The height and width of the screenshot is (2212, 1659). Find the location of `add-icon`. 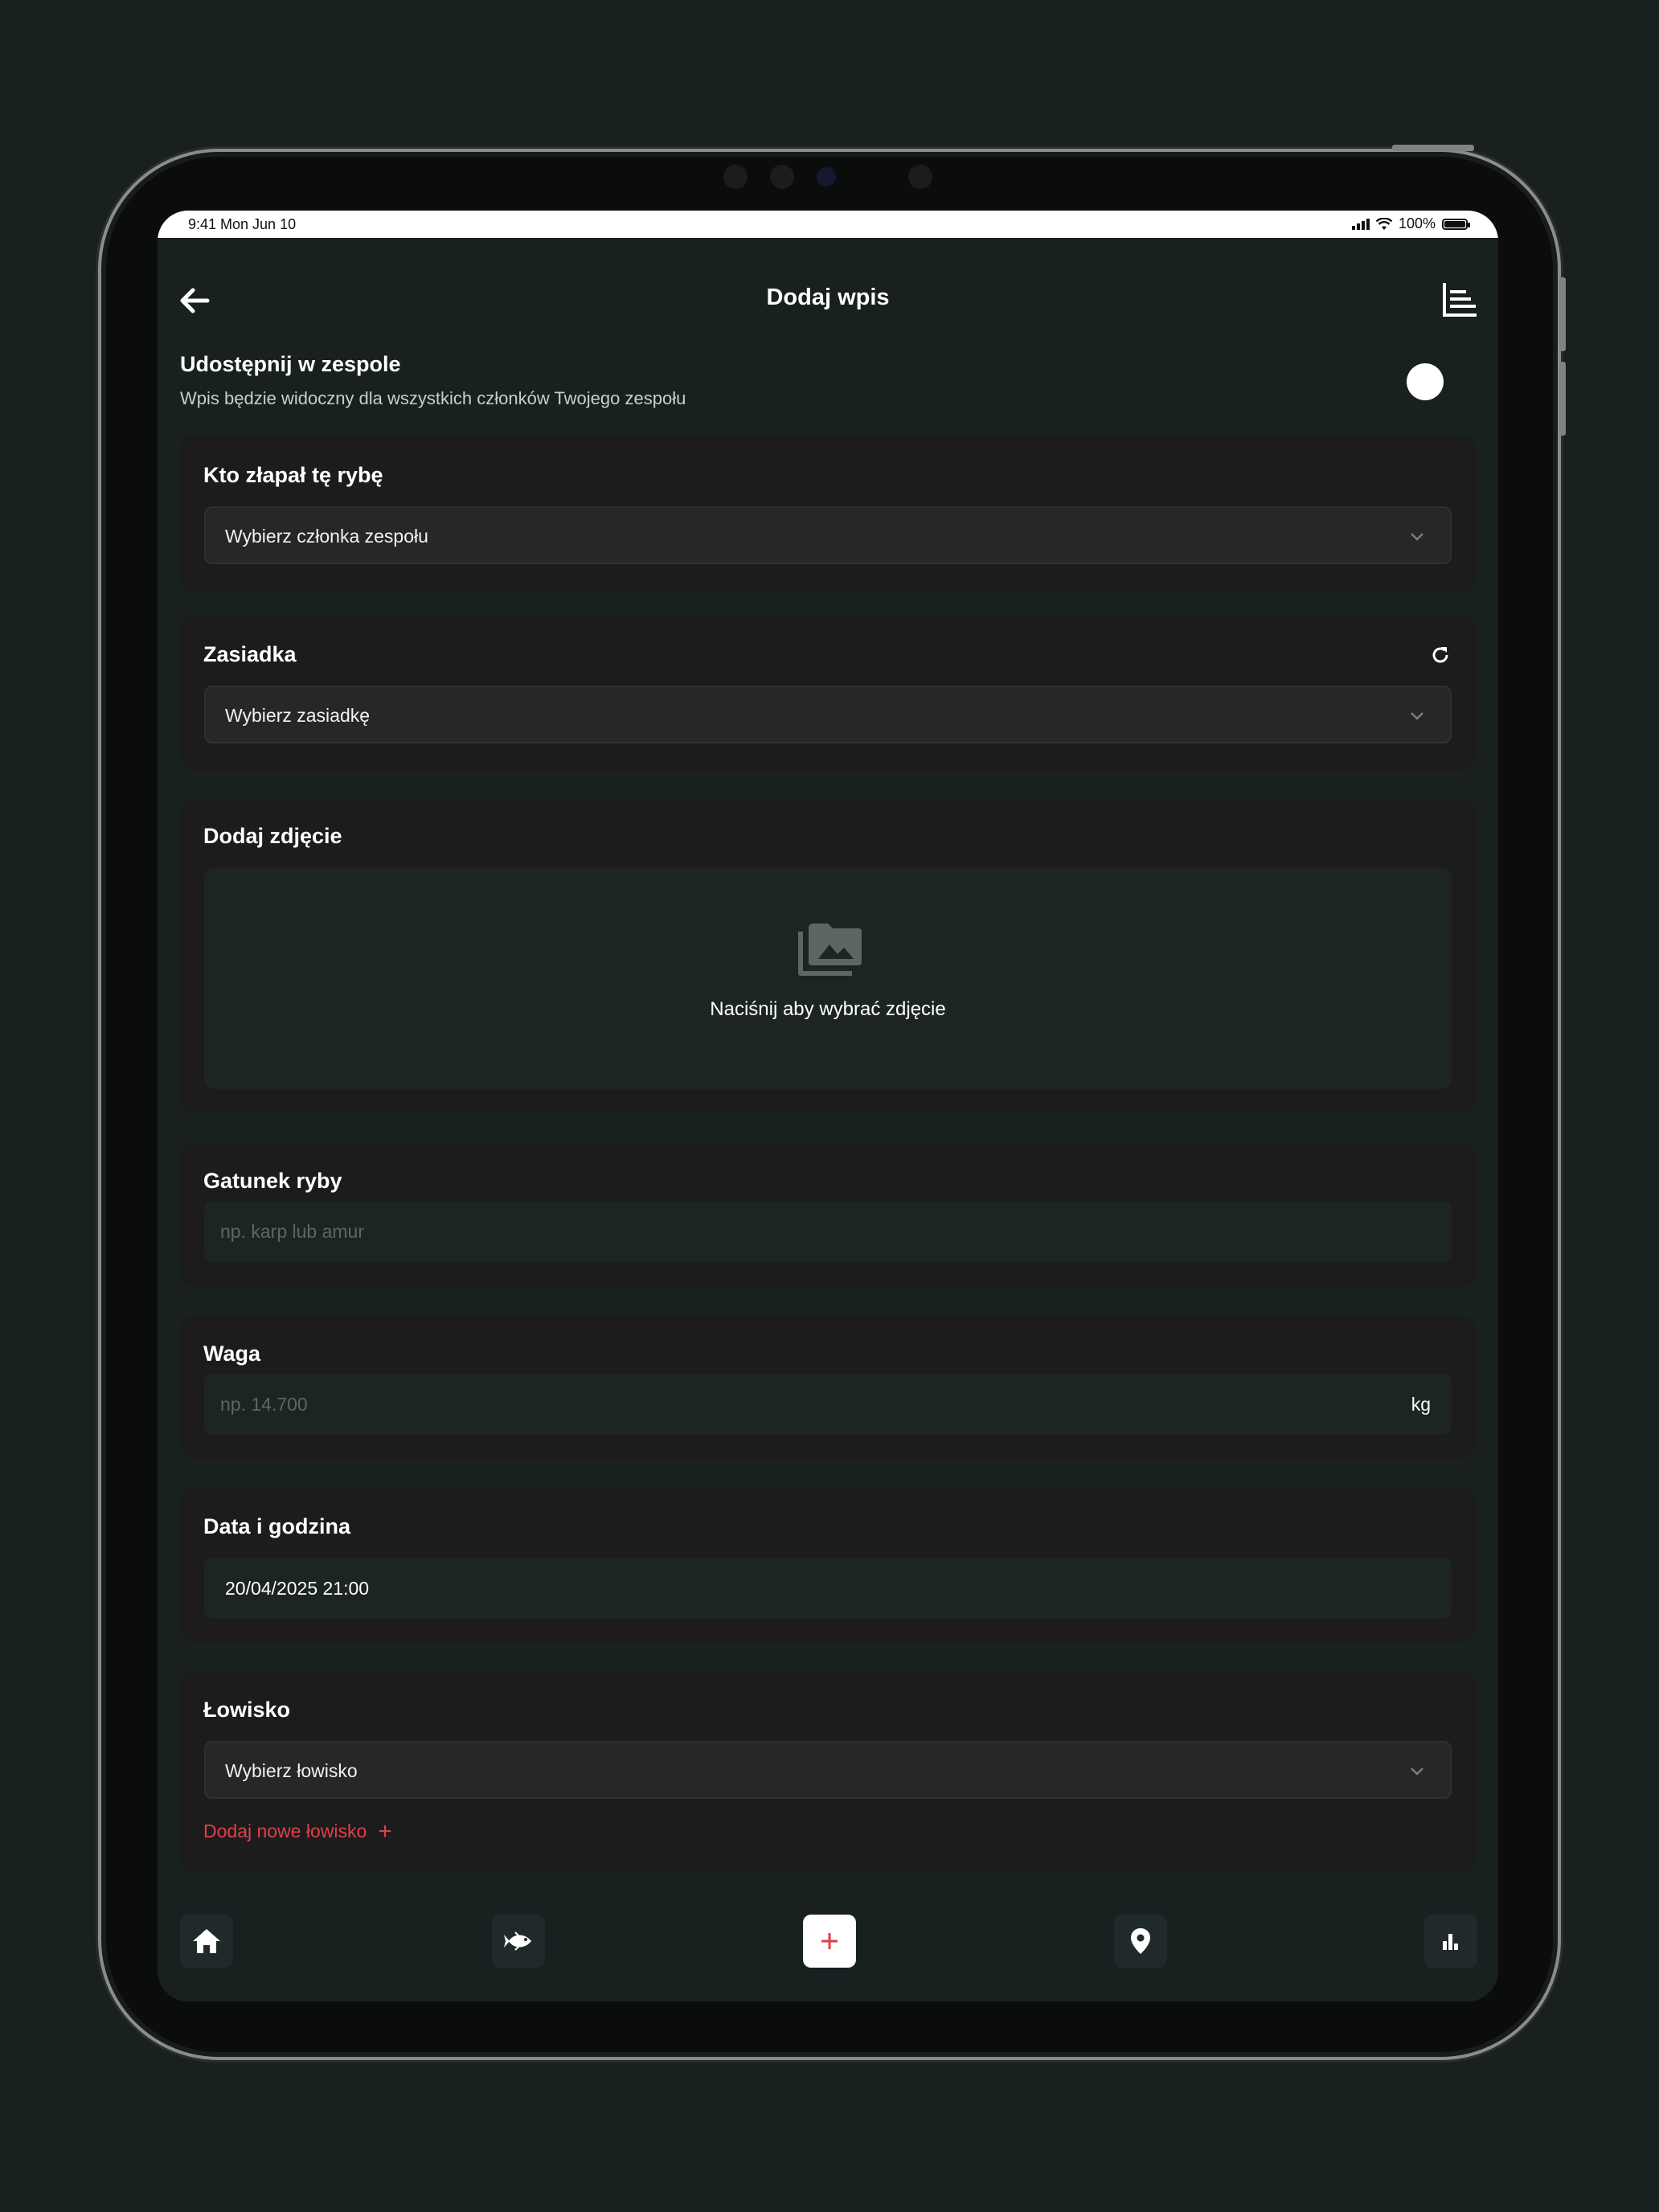

add-icon is located at coordinates (829, 1941).